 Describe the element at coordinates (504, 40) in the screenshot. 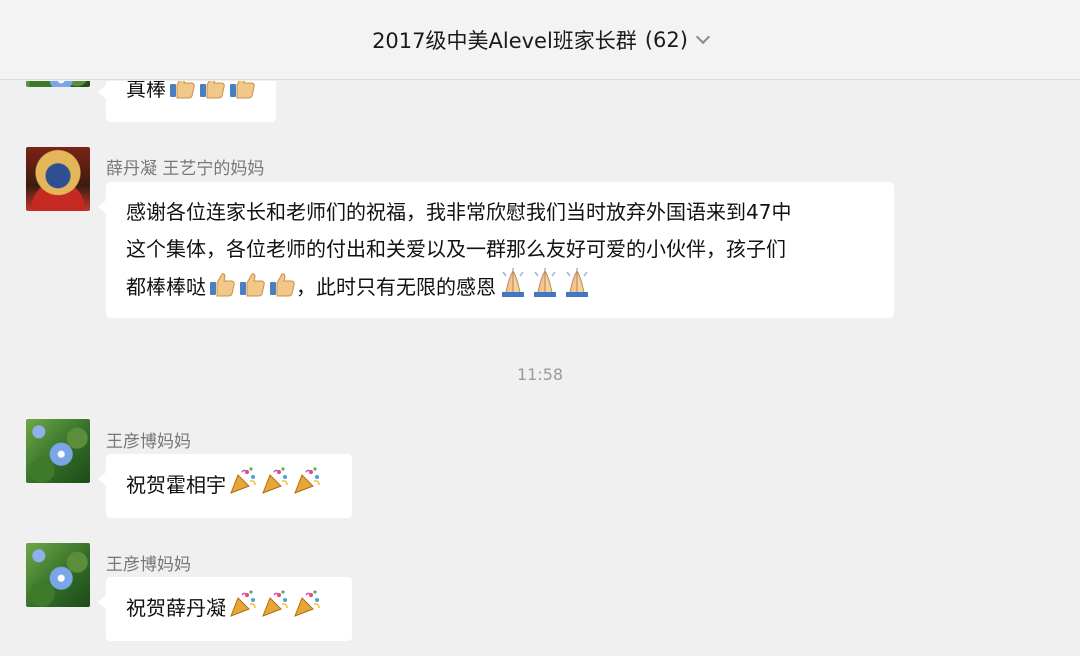

I see `group-title: 2017级中美Alevel班家长群` at that location.